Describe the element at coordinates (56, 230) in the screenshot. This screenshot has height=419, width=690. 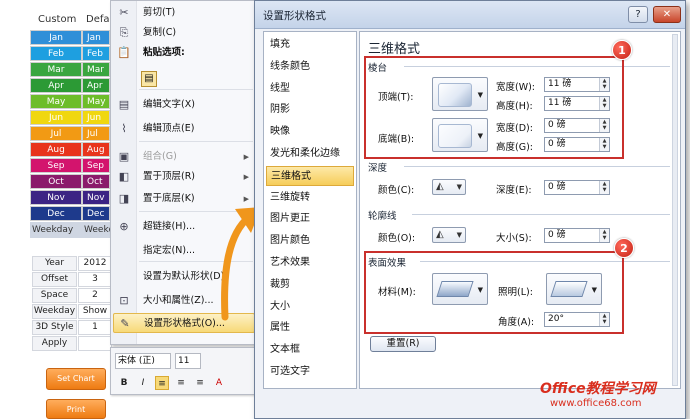
I see `weekday-cell: Weekday` at that location.